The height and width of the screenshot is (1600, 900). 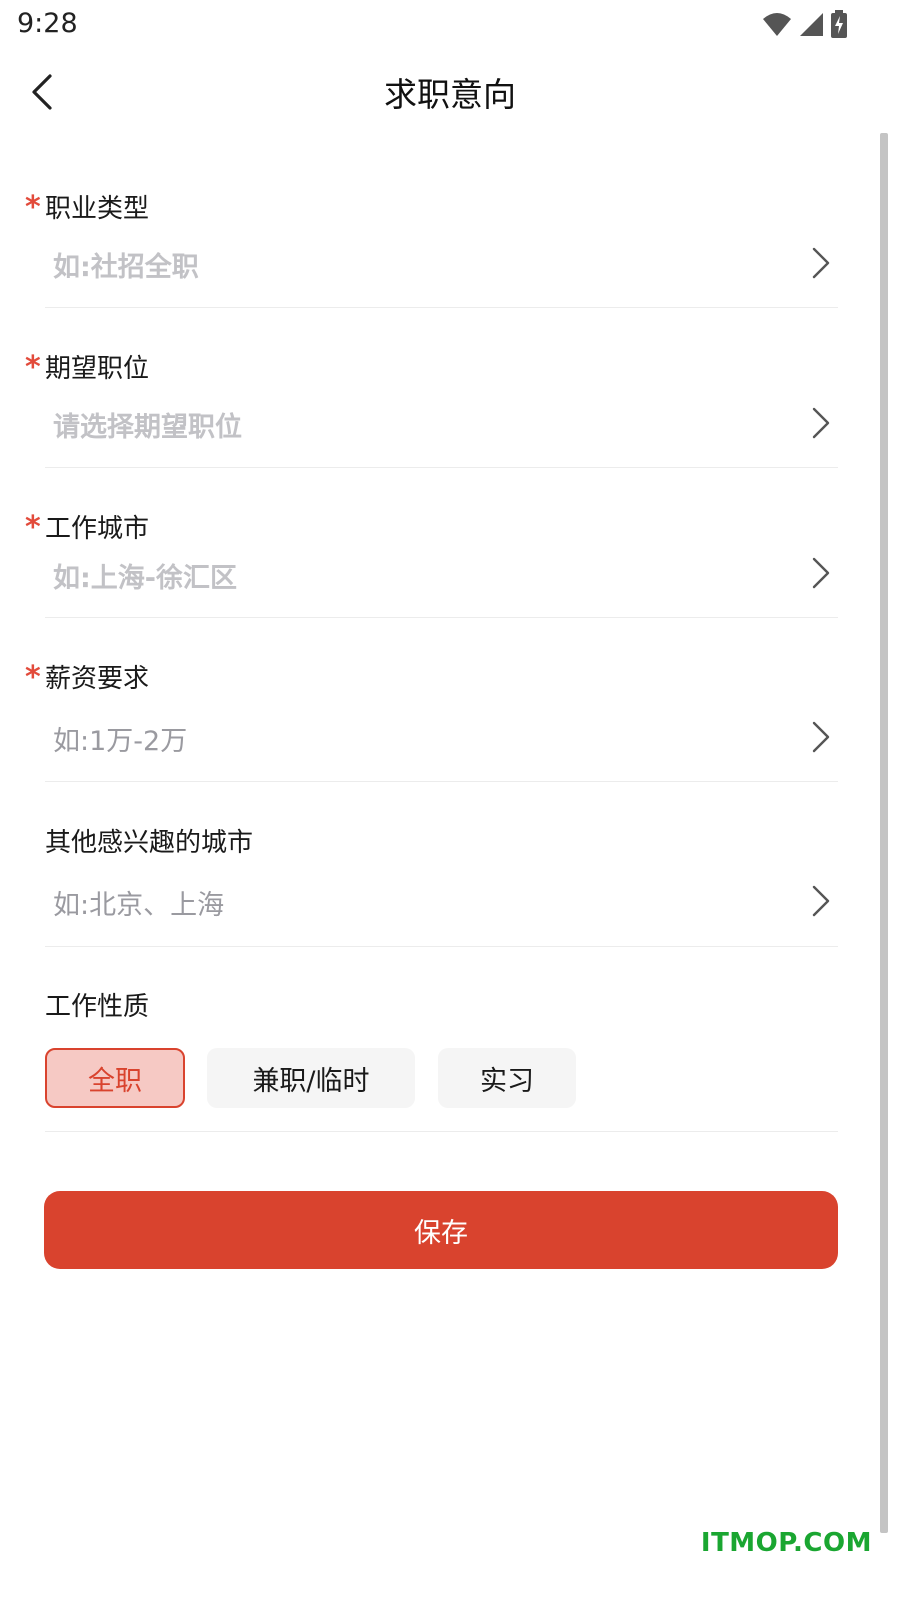 What do you see at coordinates (786, 1543) in the screenshot?
I see `watermark: ITMOP.COM` at bounding box center [786, 1543].